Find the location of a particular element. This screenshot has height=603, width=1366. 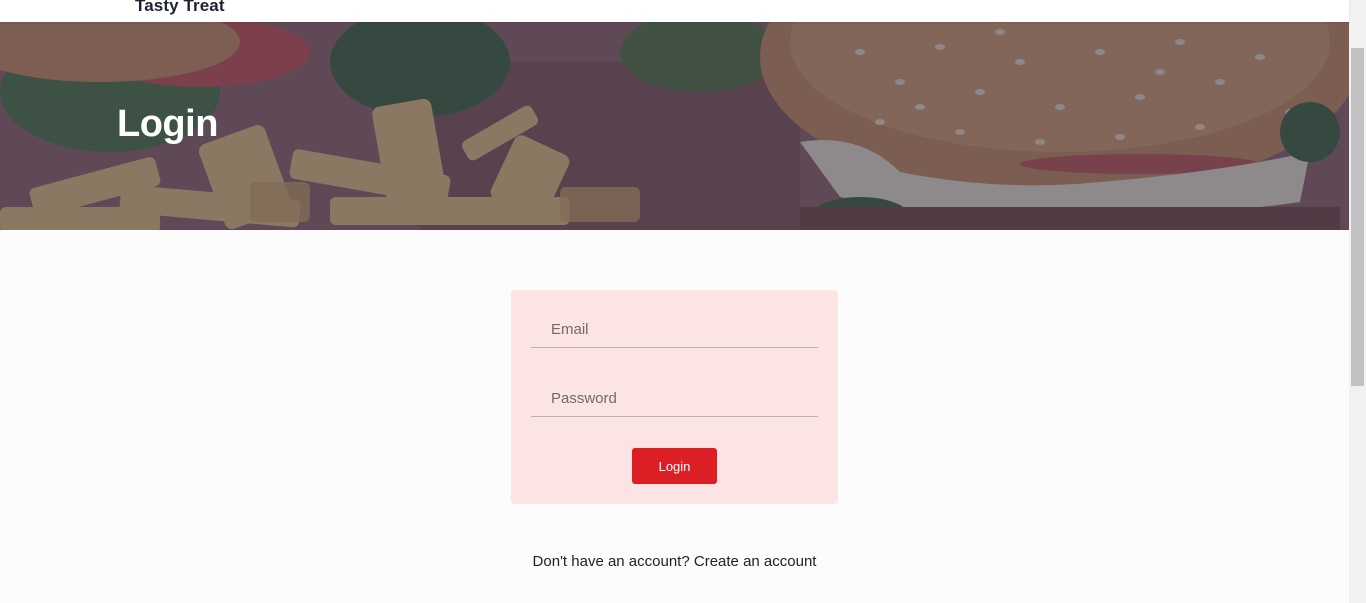

login-form: Login is located at coordinates (674, 397).